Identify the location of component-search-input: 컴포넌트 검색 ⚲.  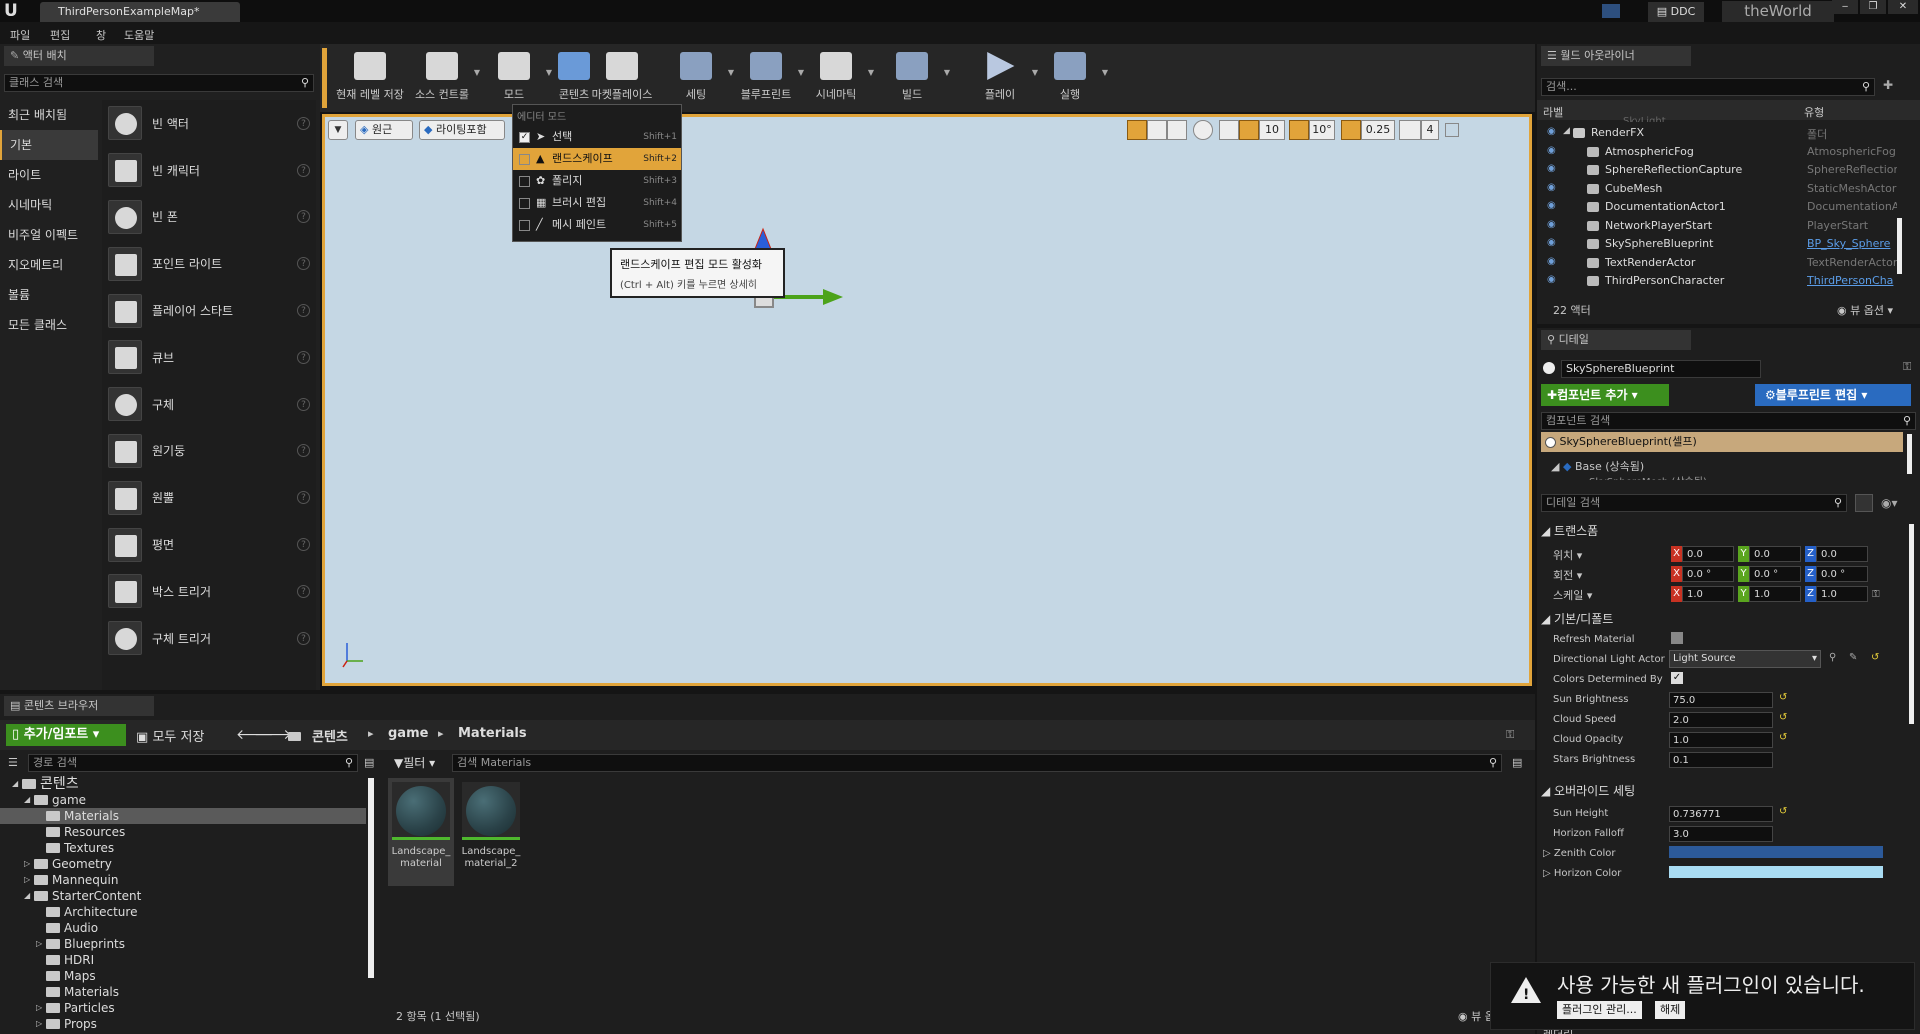
(1728, 421).